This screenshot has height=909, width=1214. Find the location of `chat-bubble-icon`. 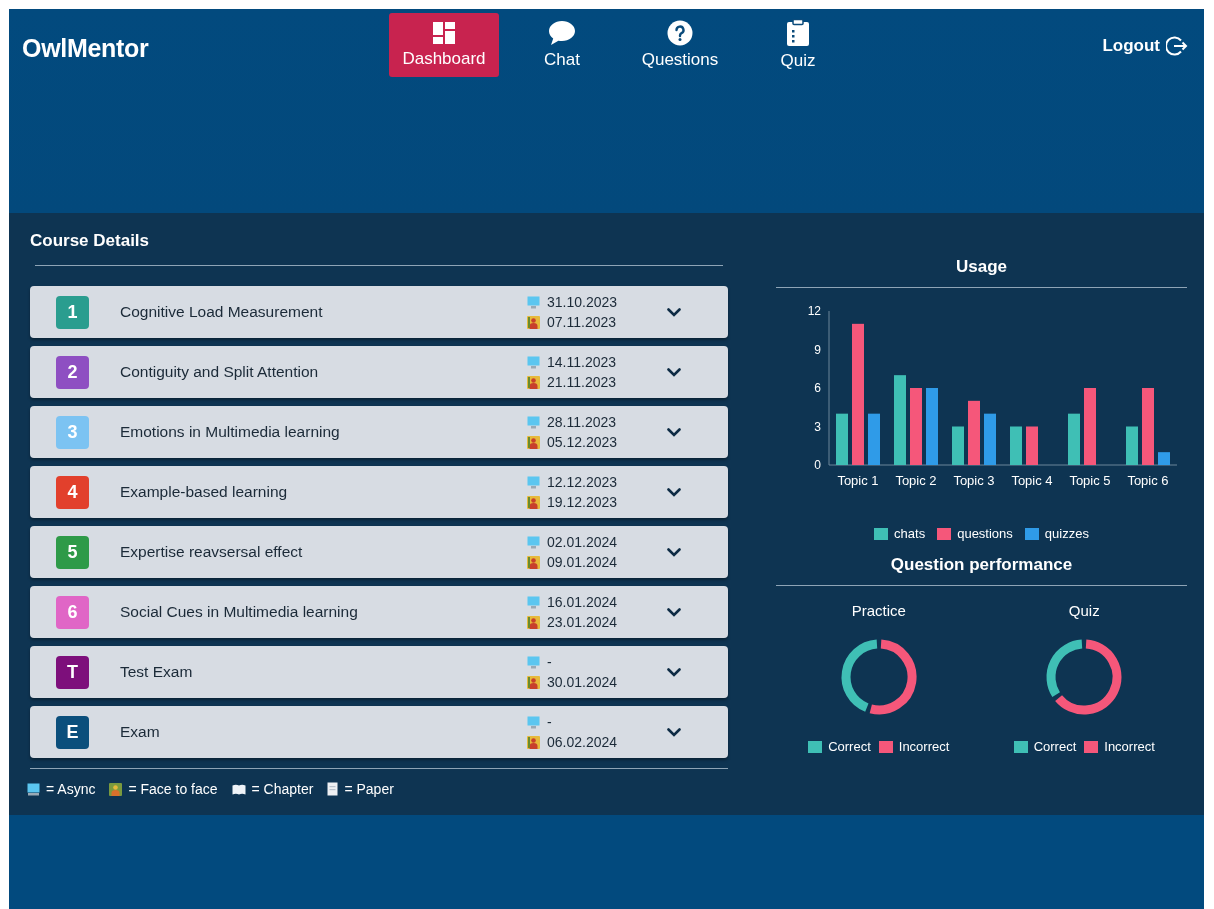

chat-bubble-icon is located at coordinates (562, 33).